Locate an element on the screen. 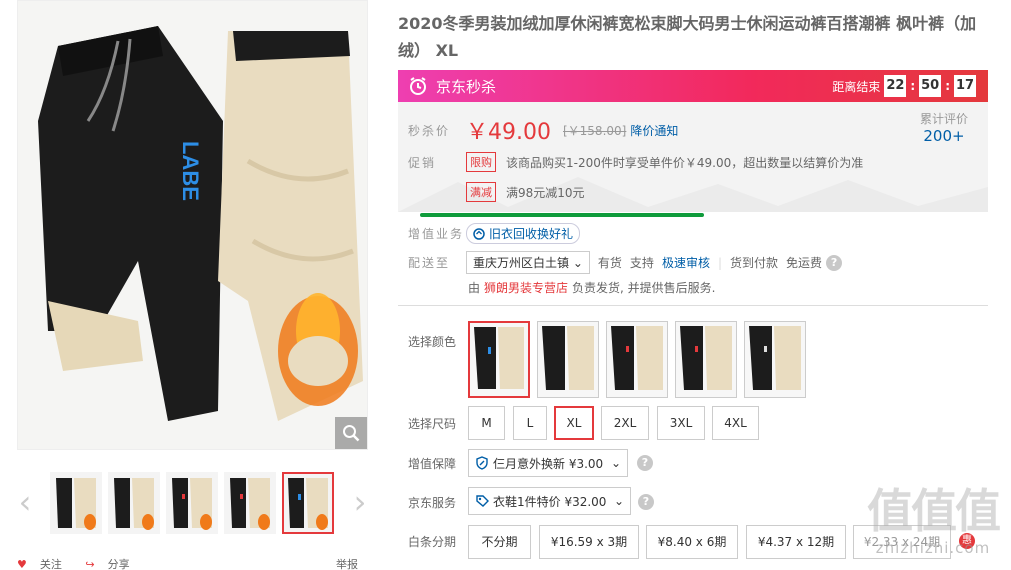 The height and width of the screenshot is (570, 1011). size-option: 4XL is located at coordinates (735, 423).